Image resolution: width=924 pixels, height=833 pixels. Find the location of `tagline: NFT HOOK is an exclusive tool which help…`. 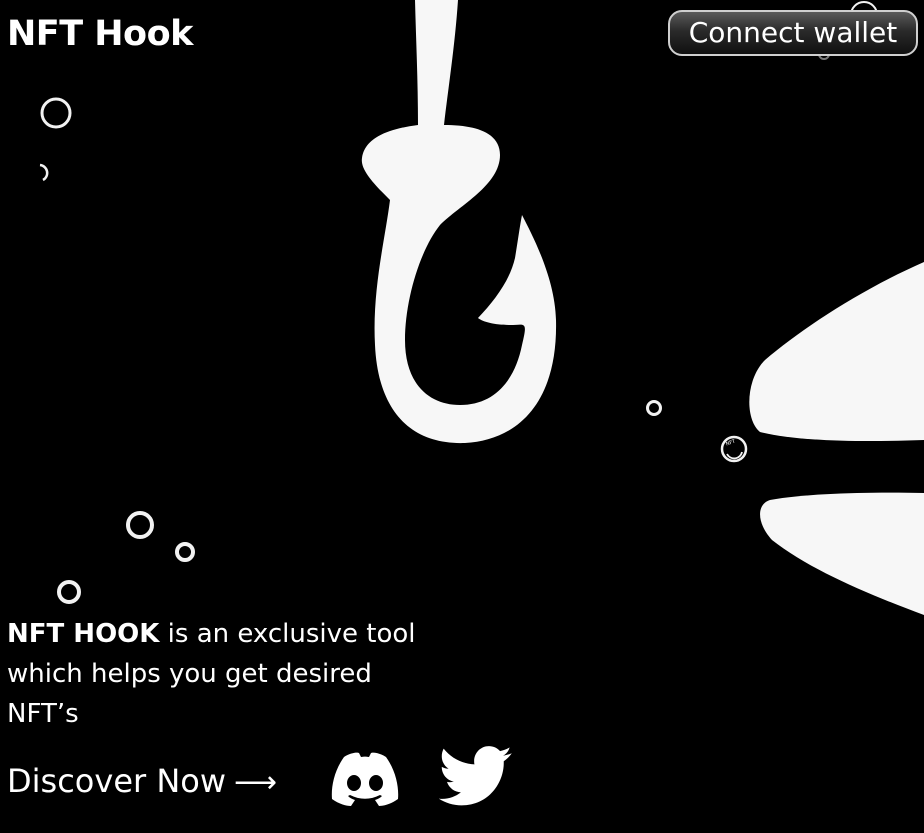

tagline: NFT HOOK is an exclusive tool which help… is located at coordinates (227, 674).